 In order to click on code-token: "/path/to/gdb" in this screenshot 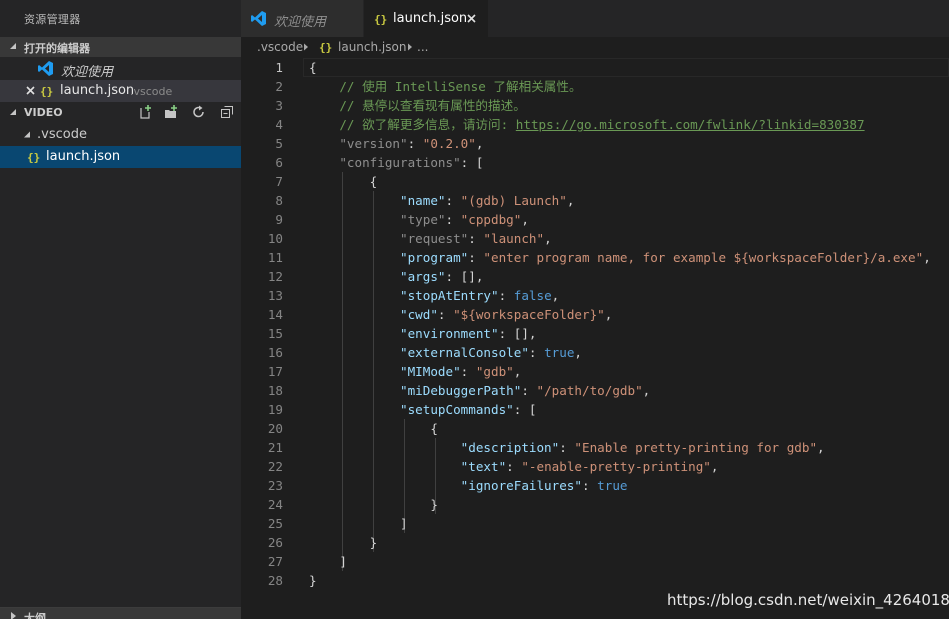, I will do `click(589, 390)`.